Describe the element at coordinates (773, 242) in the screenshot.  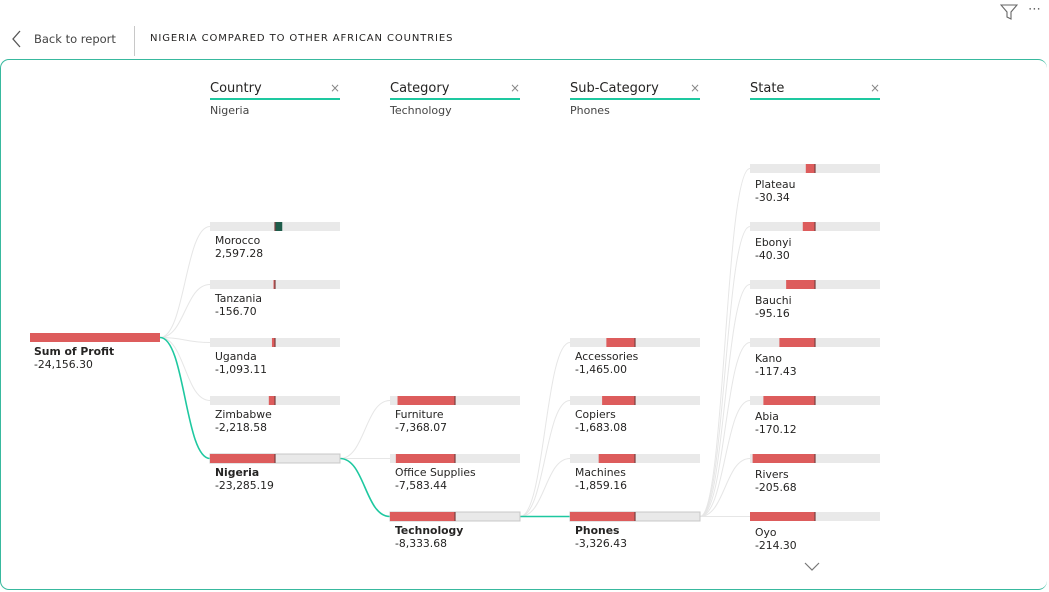
I see `node-ebonyi-name: Ebonyi` at that location.